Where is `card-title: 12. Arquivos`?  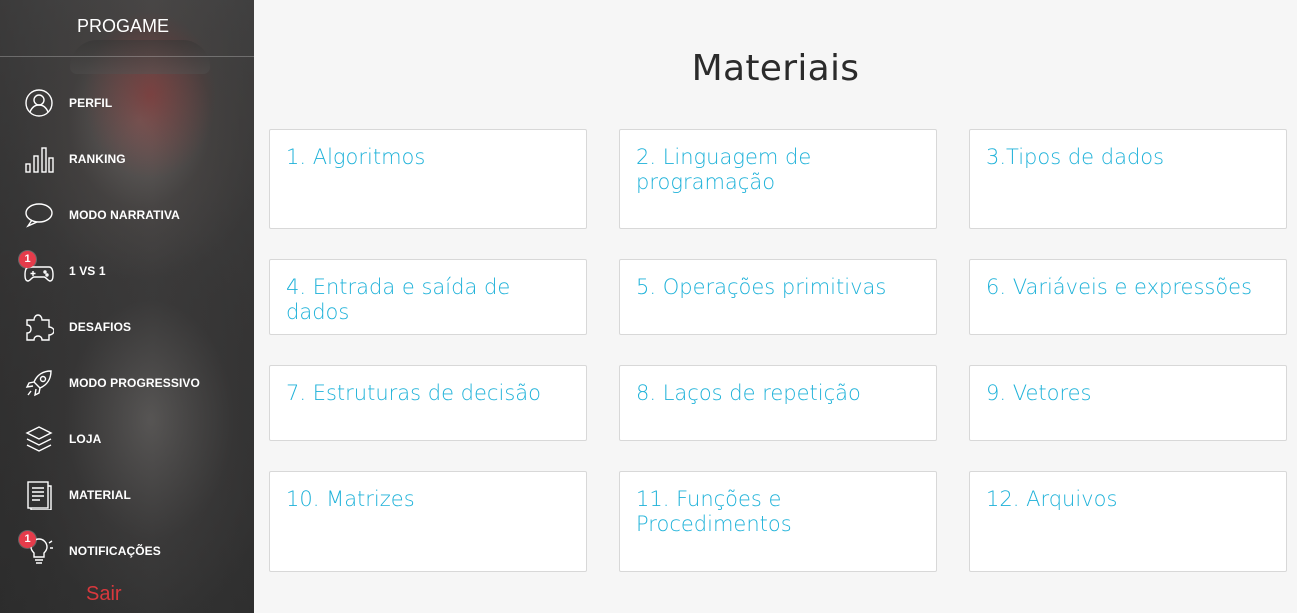
card-title: 12. Arquivos is located at coordinates (1052, 499).